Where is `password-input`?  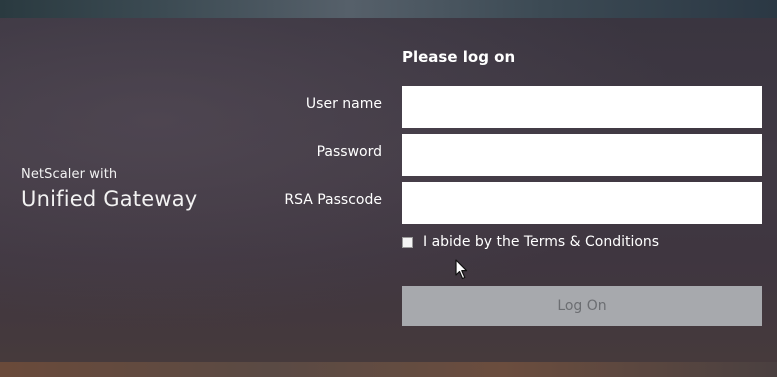 password-input is located at coordinates (582, 155).